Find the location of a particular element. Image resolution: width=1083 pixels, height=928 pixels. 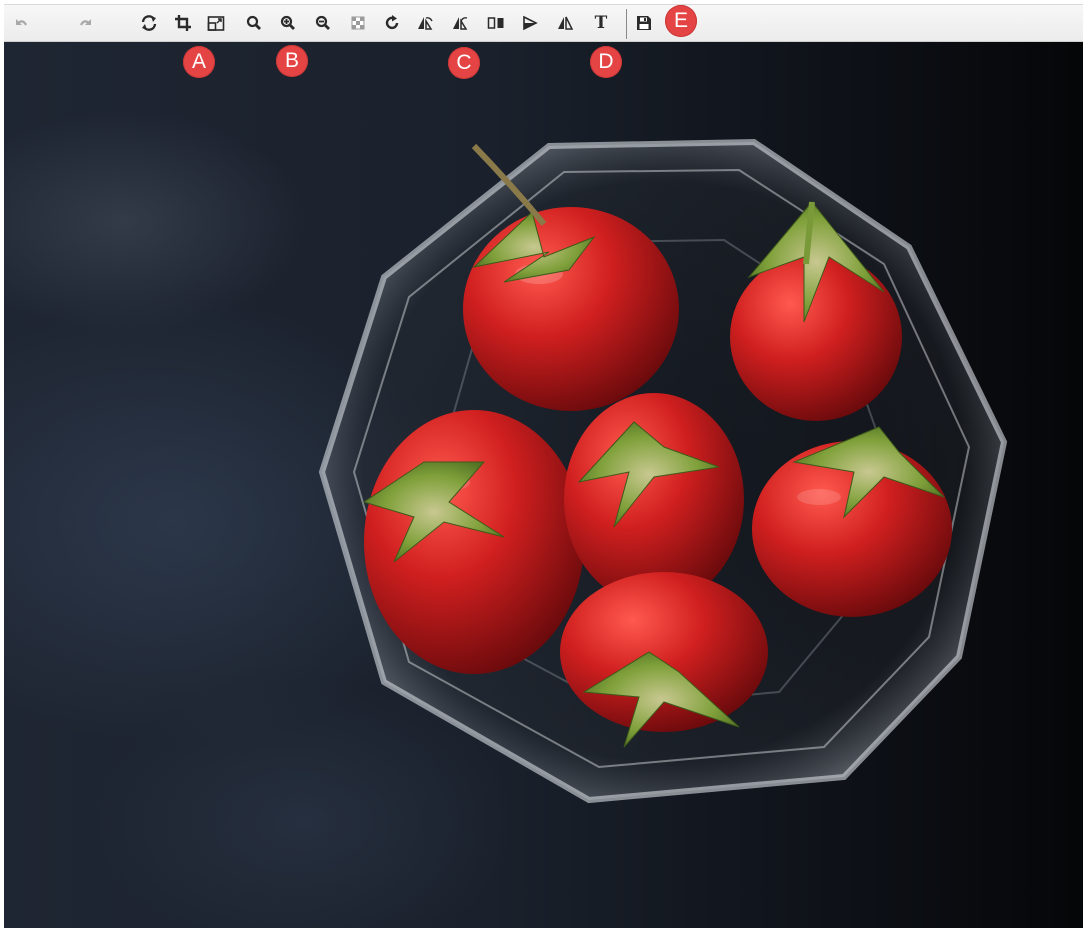

flip-a-button is located at coordinates (425, 23).